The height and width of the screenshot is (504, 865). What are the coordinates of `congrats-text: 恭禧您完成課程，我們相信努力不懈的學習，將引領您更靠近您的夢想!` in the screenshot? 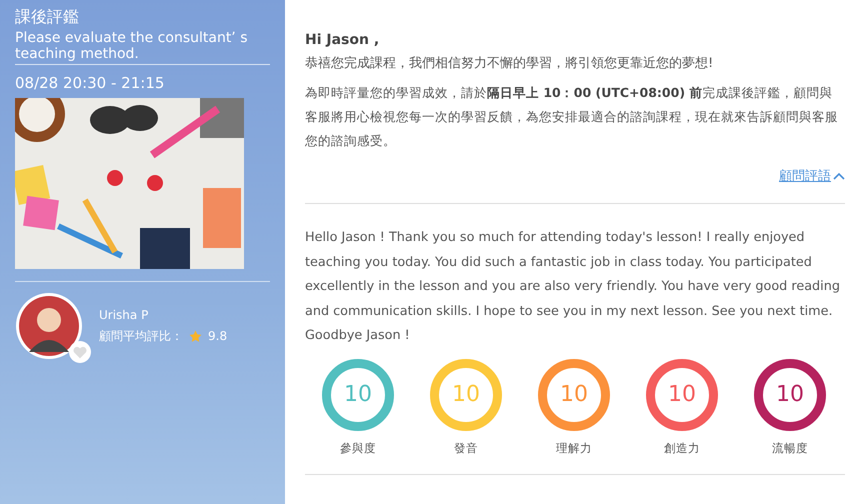 It's located at (509, 64).